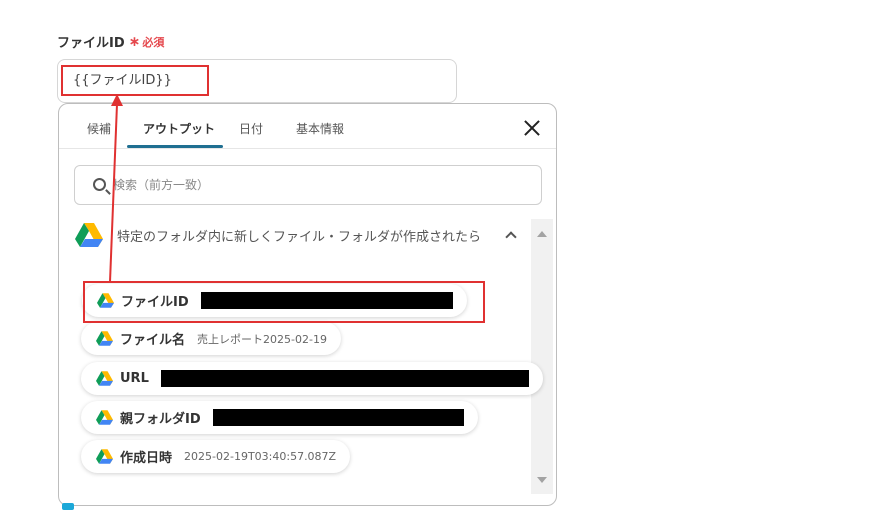 Image resolution: width=870 pixels, height=510 pixels. Describe the element at coordinates (155, 302) in the screenshot. I see `output-item-name: ファイルID` at that location.